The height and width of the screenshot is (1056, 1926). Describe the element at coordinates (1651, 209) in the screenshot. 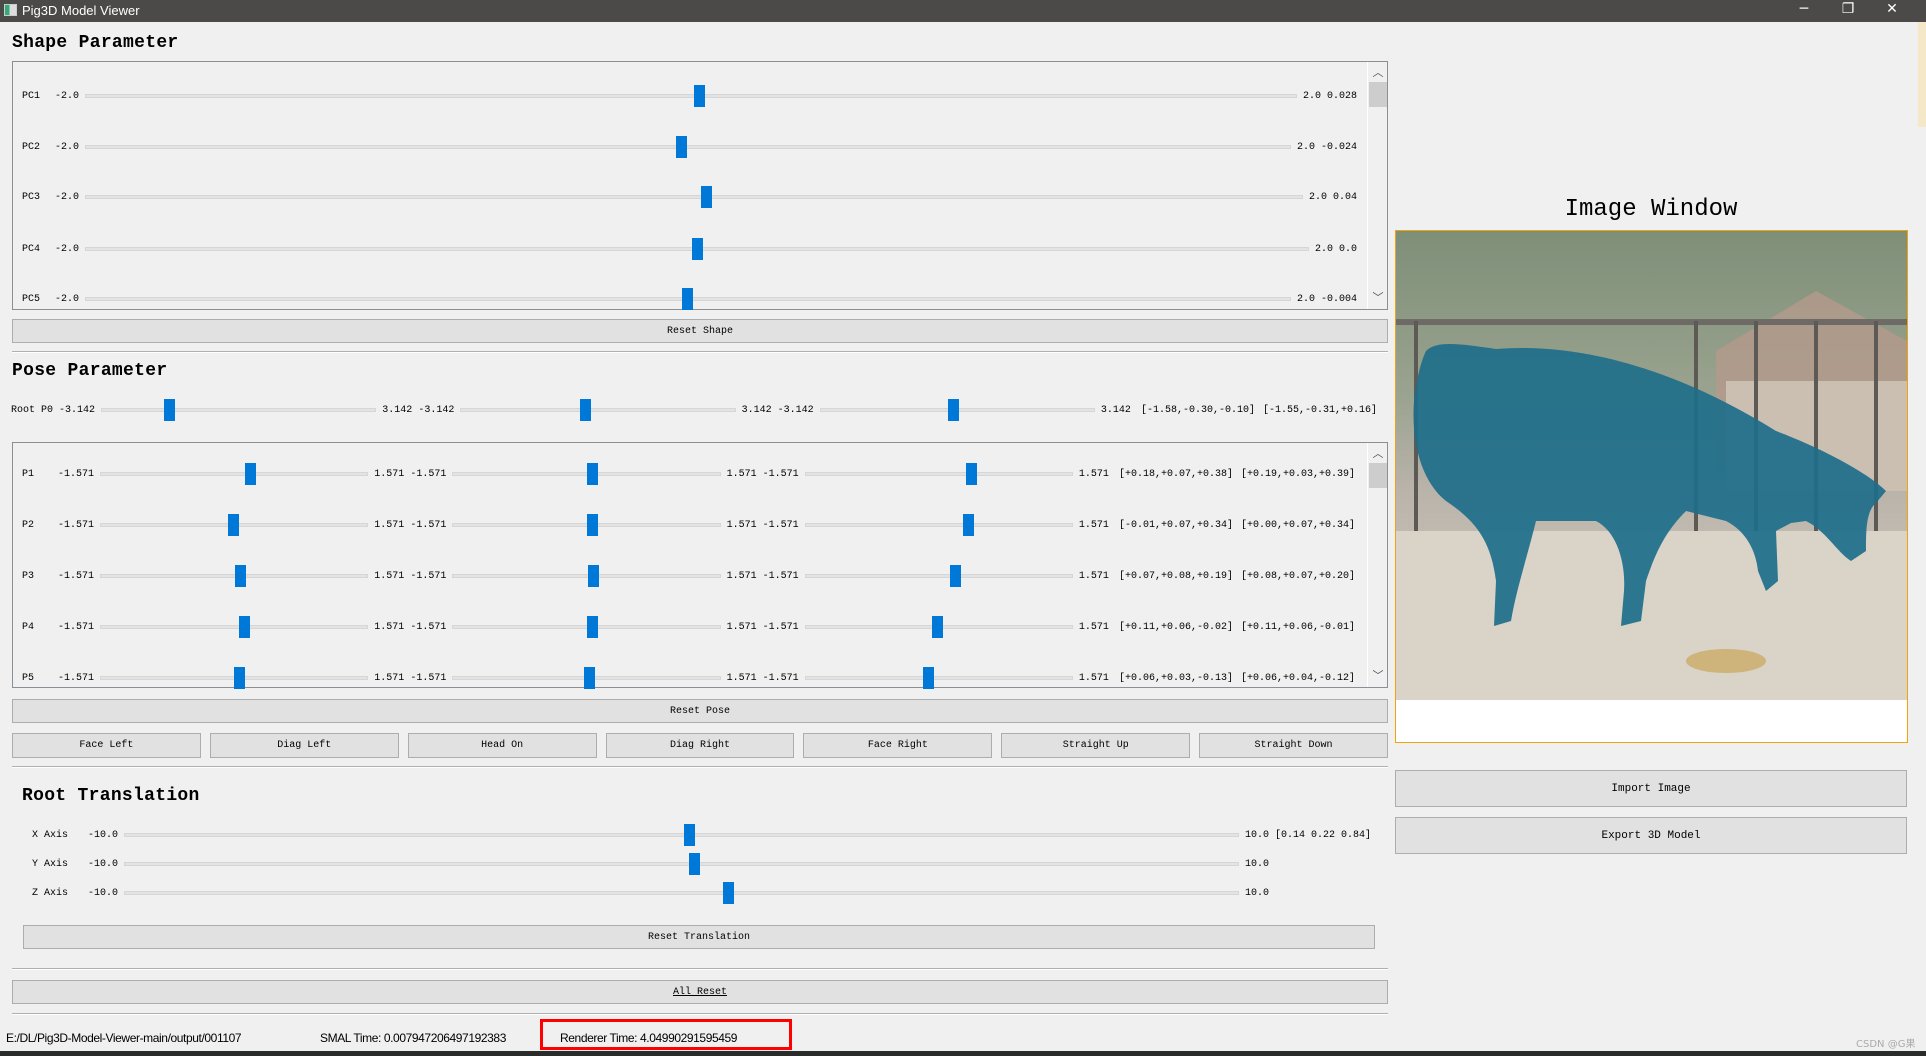

I see `image-window-title: Image Window` at that location.